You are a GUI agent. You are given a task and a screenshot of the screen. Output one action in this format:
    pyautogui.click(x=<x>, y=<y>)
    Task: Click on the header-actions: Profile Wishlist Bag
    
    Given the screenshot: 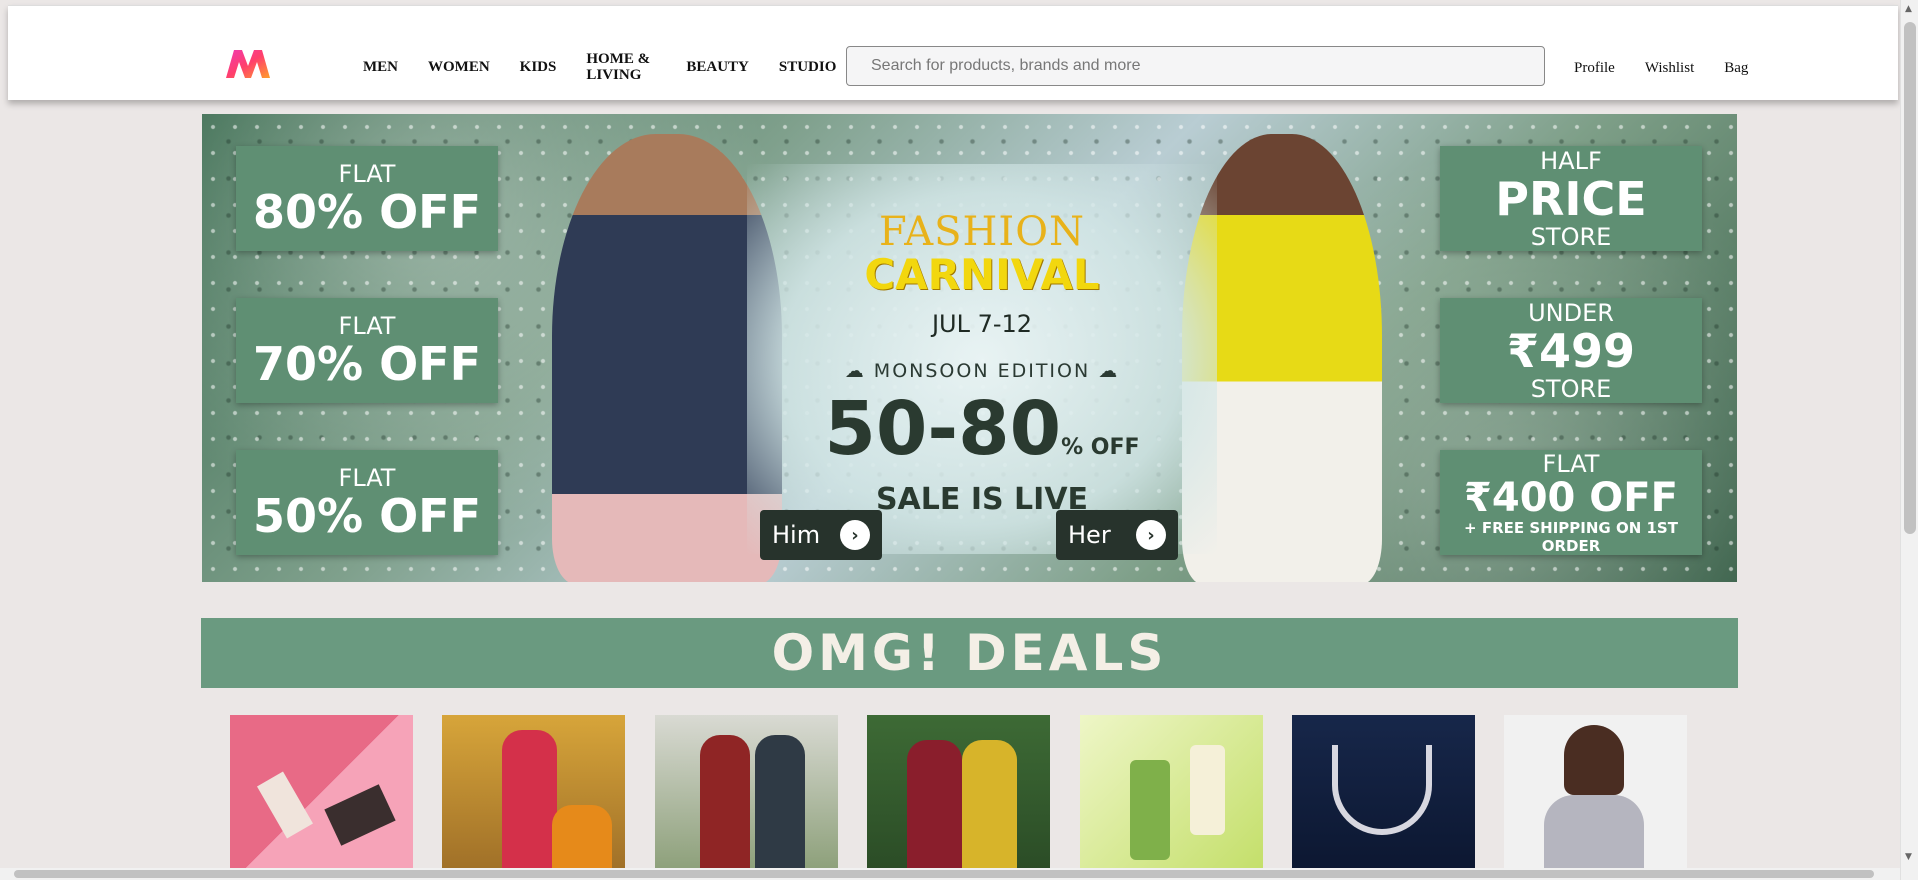 What is the action you would take?
    pyautogui.click(x=1676, y=68)
    